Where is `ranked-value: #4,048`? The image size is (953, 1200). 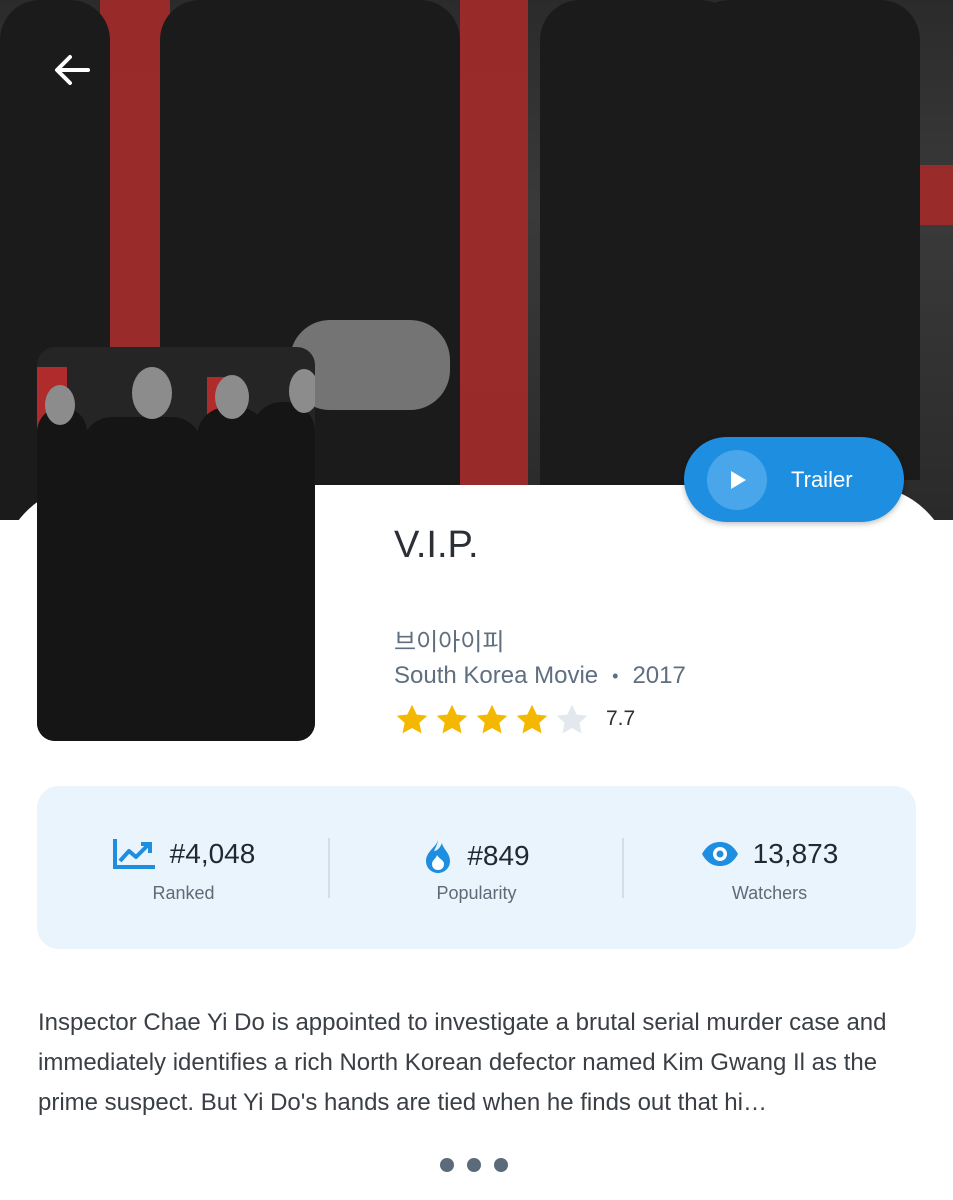
ranked-value: #4,048 is located at coordinates (212, 853).